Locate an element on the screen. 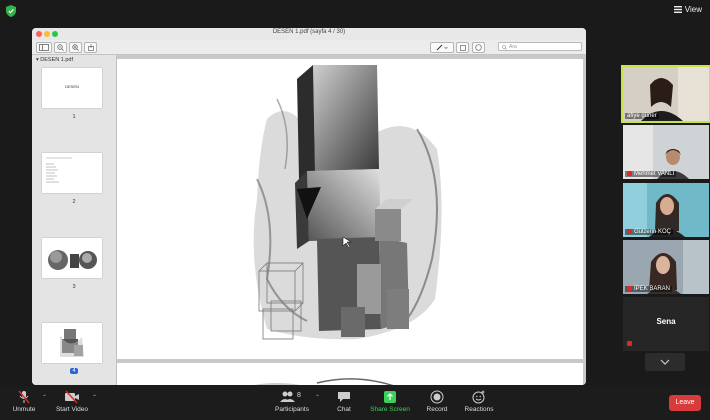  reactions-button: Reactions is located at coordinates (479, 401).